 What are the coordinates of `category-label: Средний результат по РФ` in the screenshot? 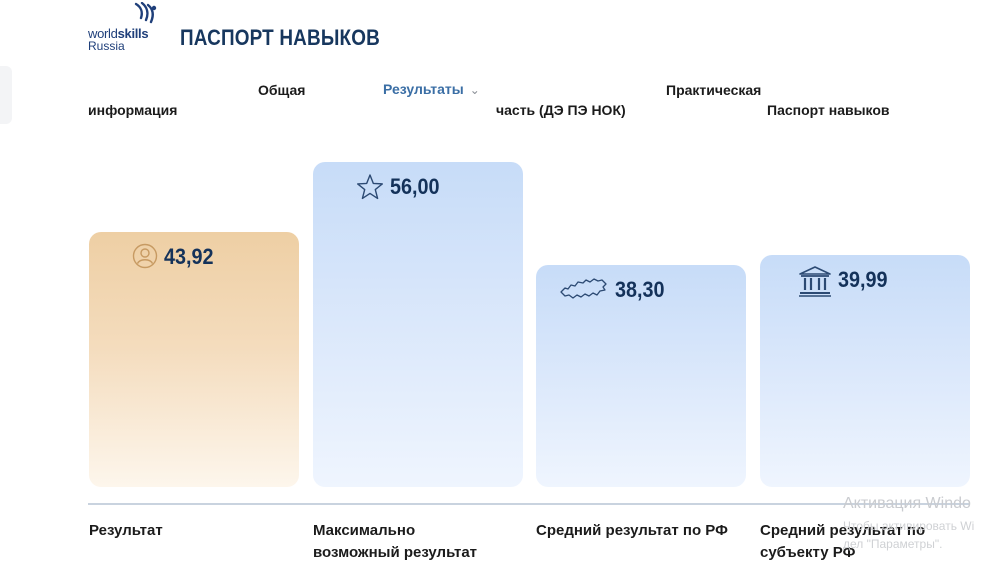 It's located at (632, 530).